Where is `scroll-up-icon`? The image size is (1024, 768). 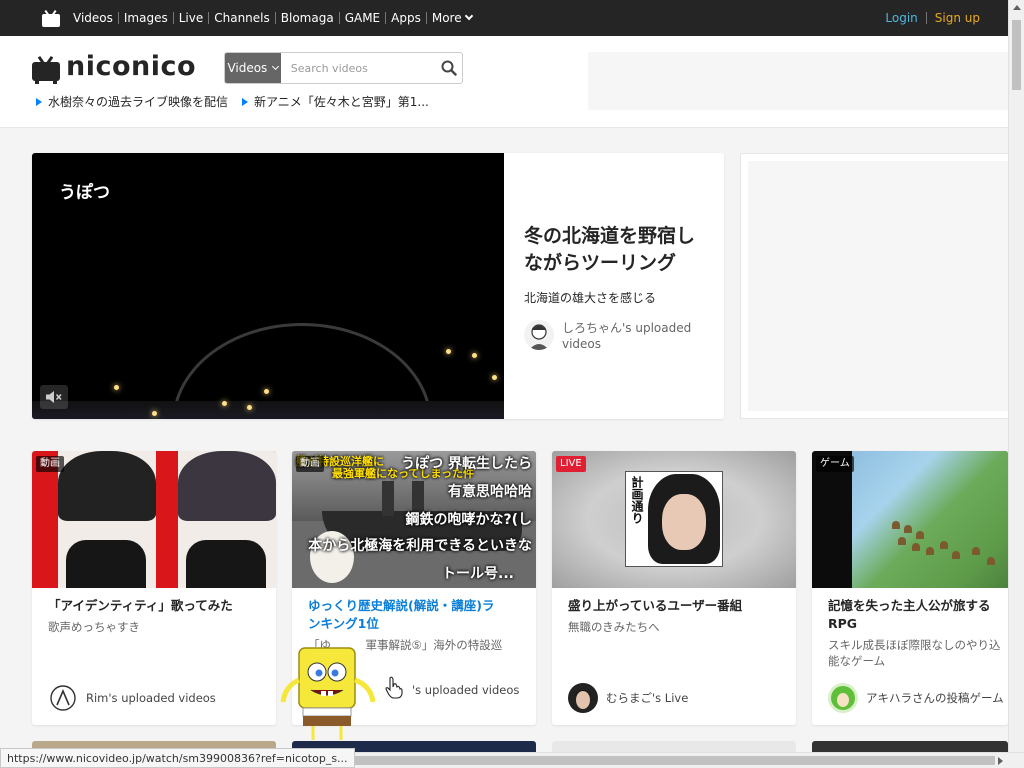 scroll-up-icon is located at coordinates (1016, 8).